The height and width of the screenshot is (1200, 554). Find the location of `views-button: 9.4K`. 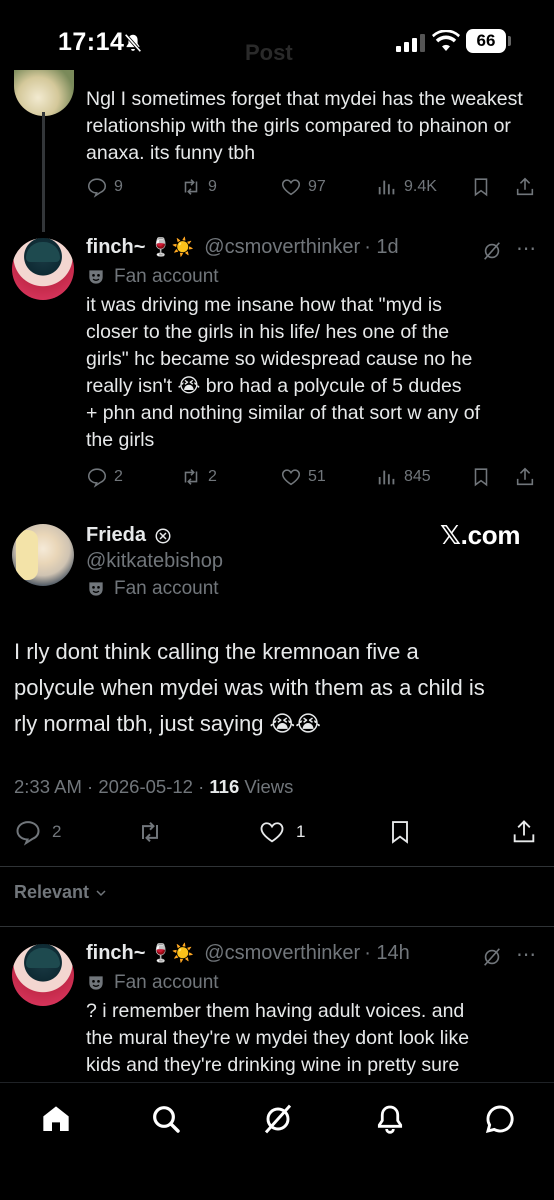

views-button: 9.4K is located at coordinates (406, 187).